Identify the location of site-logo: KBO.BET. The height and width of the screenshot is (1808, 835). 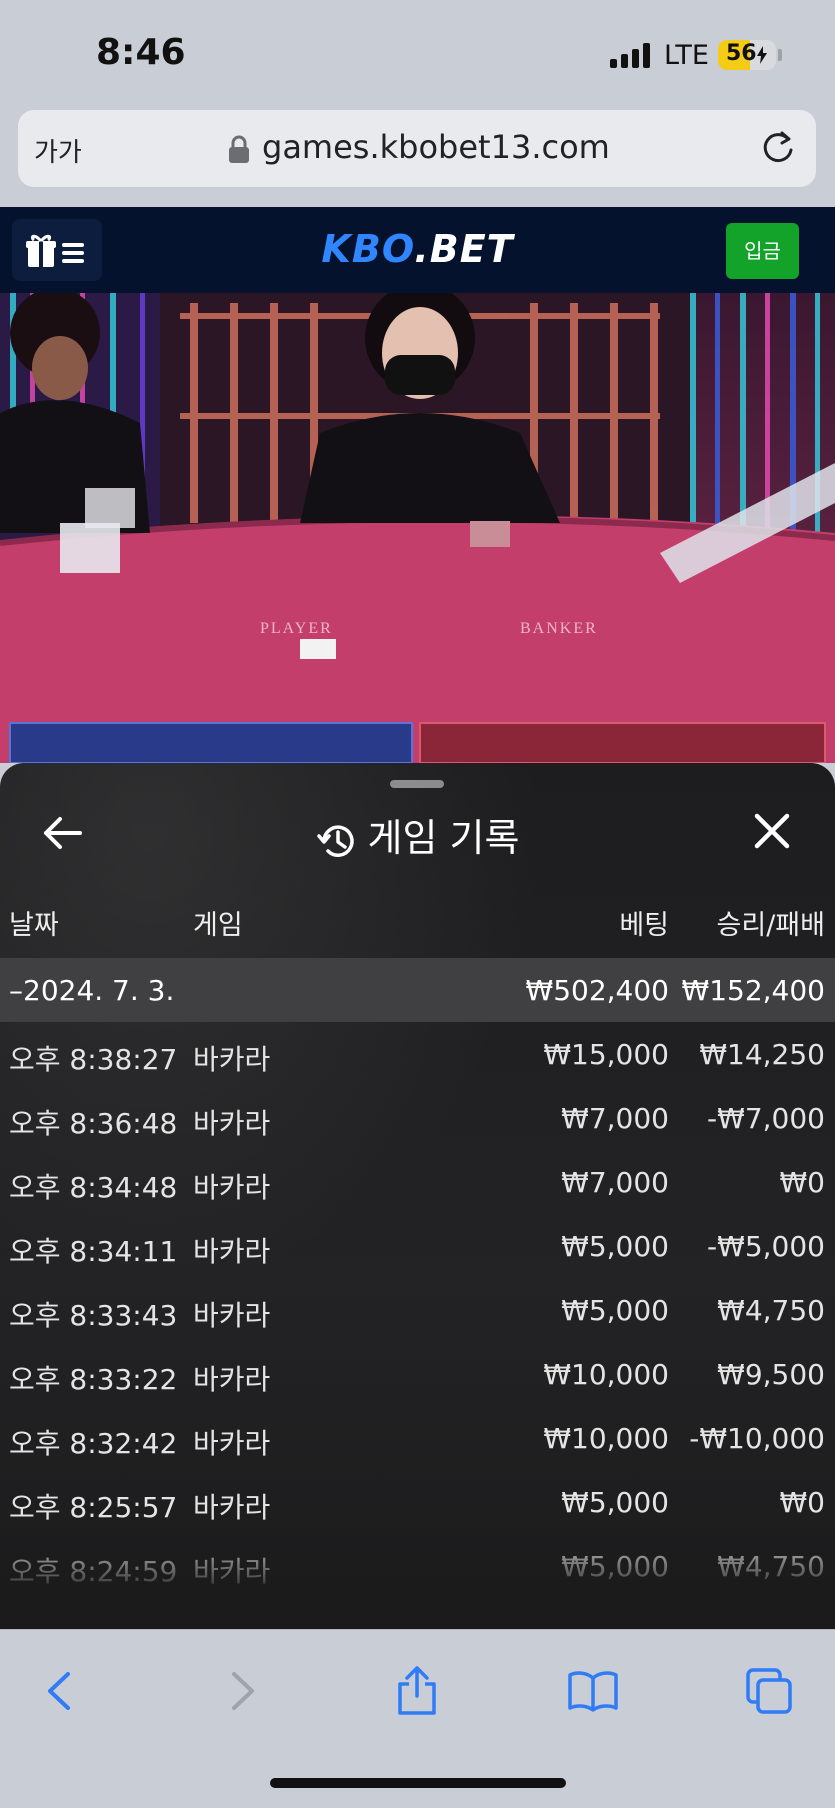
(417, 249).